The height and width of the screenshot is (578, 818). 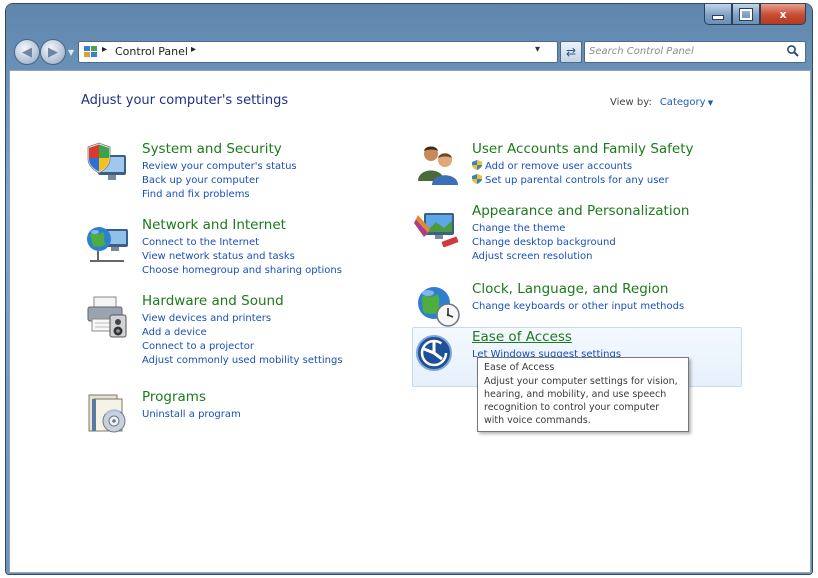 What do you see at coordinates (578, 307) in the screenshot?
I see `link-keyboards-input: Change keyboards or other input methods` at bounding box center [578, 307].